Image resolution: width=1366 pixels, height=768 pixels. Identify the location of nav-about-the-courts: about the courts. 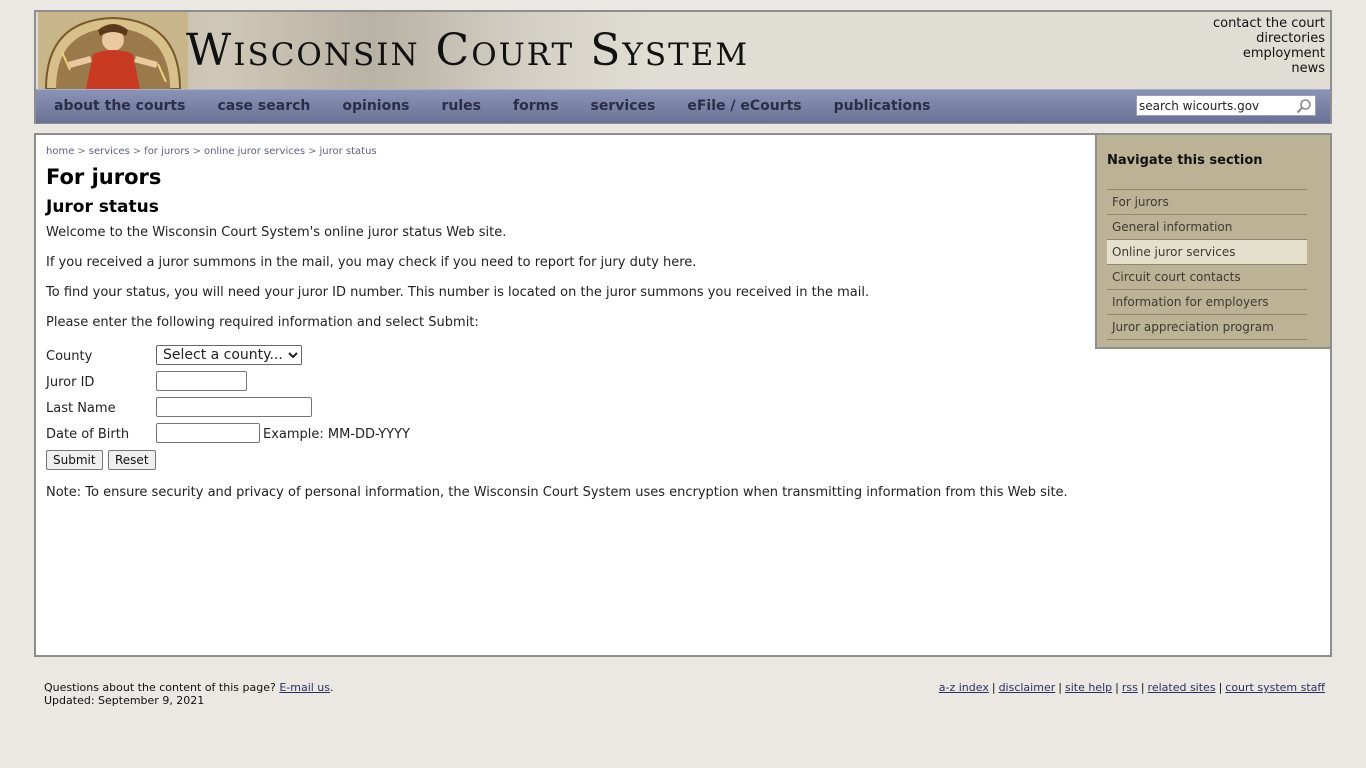
(119, 106).